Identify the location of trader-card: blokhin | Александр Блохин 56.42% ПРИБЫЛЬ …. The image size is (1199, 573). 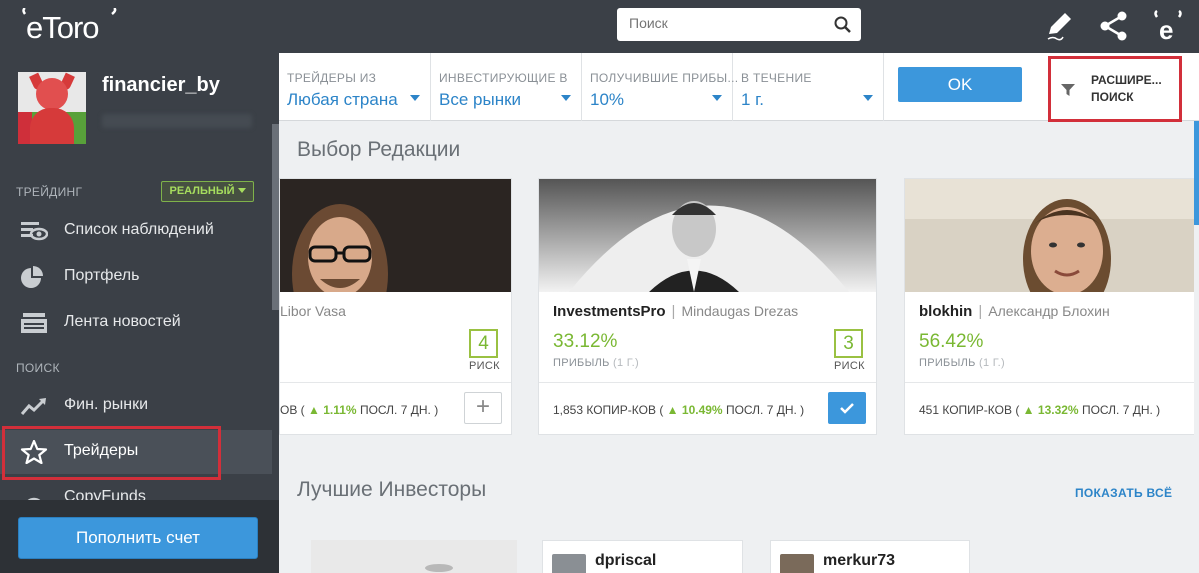
(1050, 306).